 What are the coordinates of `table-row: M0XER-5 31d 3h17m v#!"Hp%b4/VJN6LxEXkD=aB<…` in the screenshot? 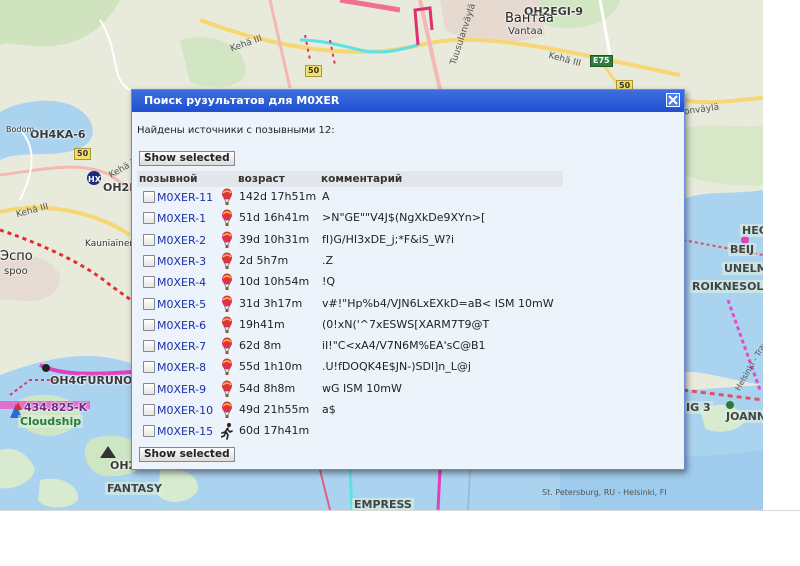 It's located at (408, 304).